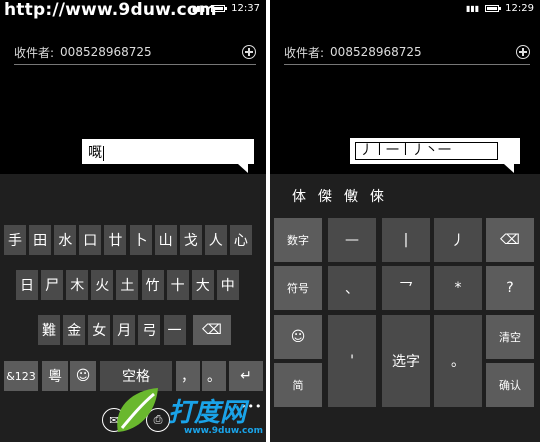 The height and width of the screenshot is (442, 540). Describe the element at coordinates (95, 153) in the screenshot. I see `message-text: 嘅` at that location.